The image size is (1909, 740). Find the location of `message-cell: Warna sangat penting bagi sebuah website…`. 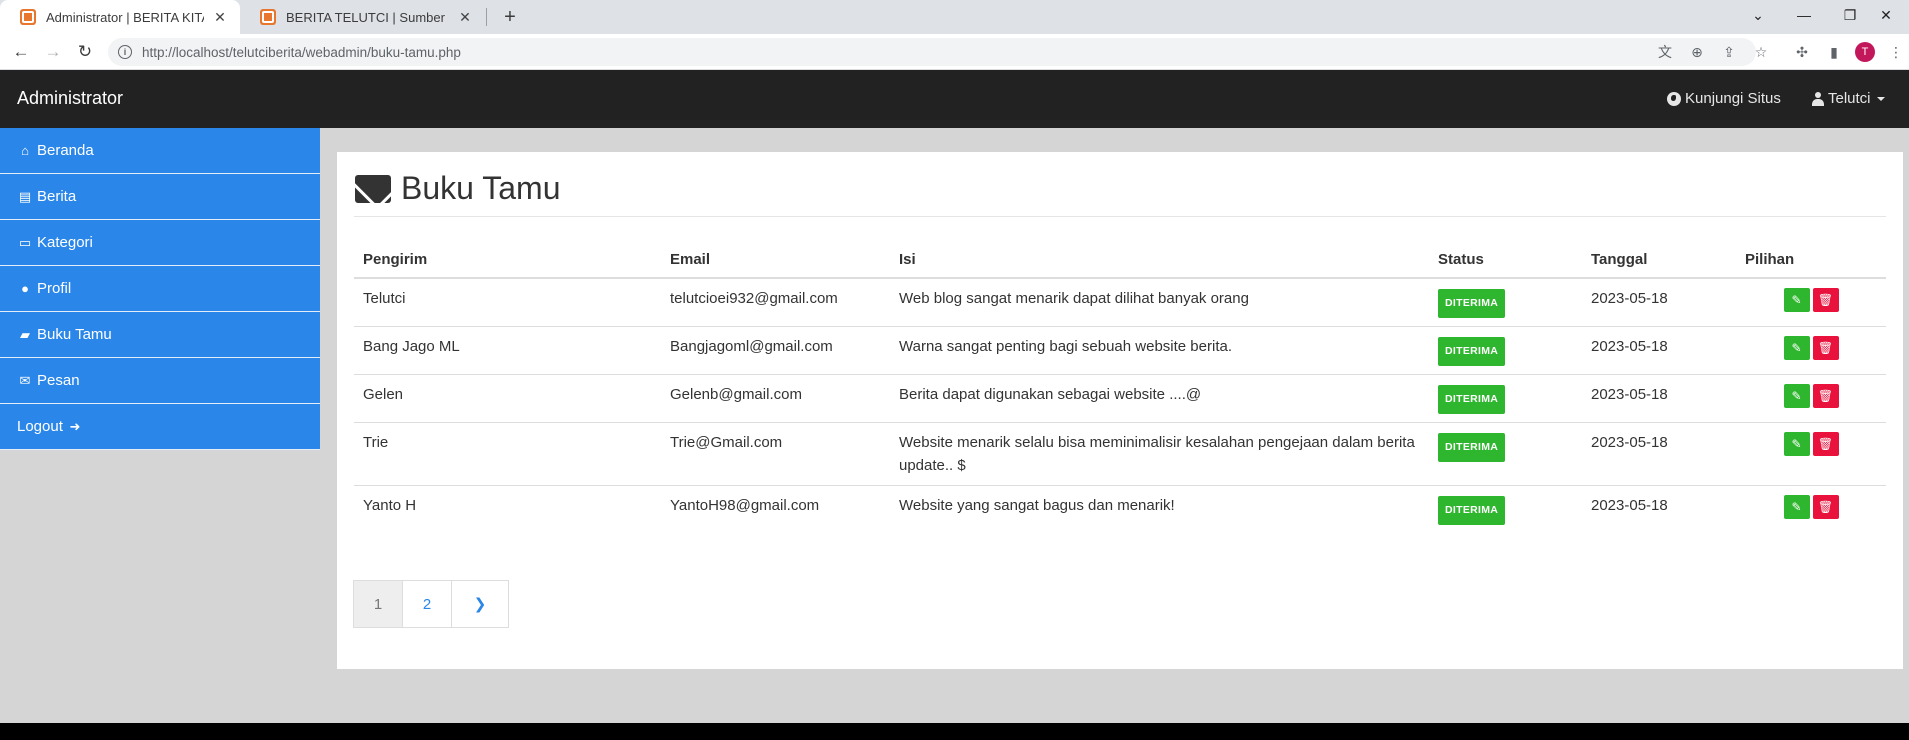

message-cell: Warna sangat penting bagi sebuah website… is located at coordinates (1159, 350).